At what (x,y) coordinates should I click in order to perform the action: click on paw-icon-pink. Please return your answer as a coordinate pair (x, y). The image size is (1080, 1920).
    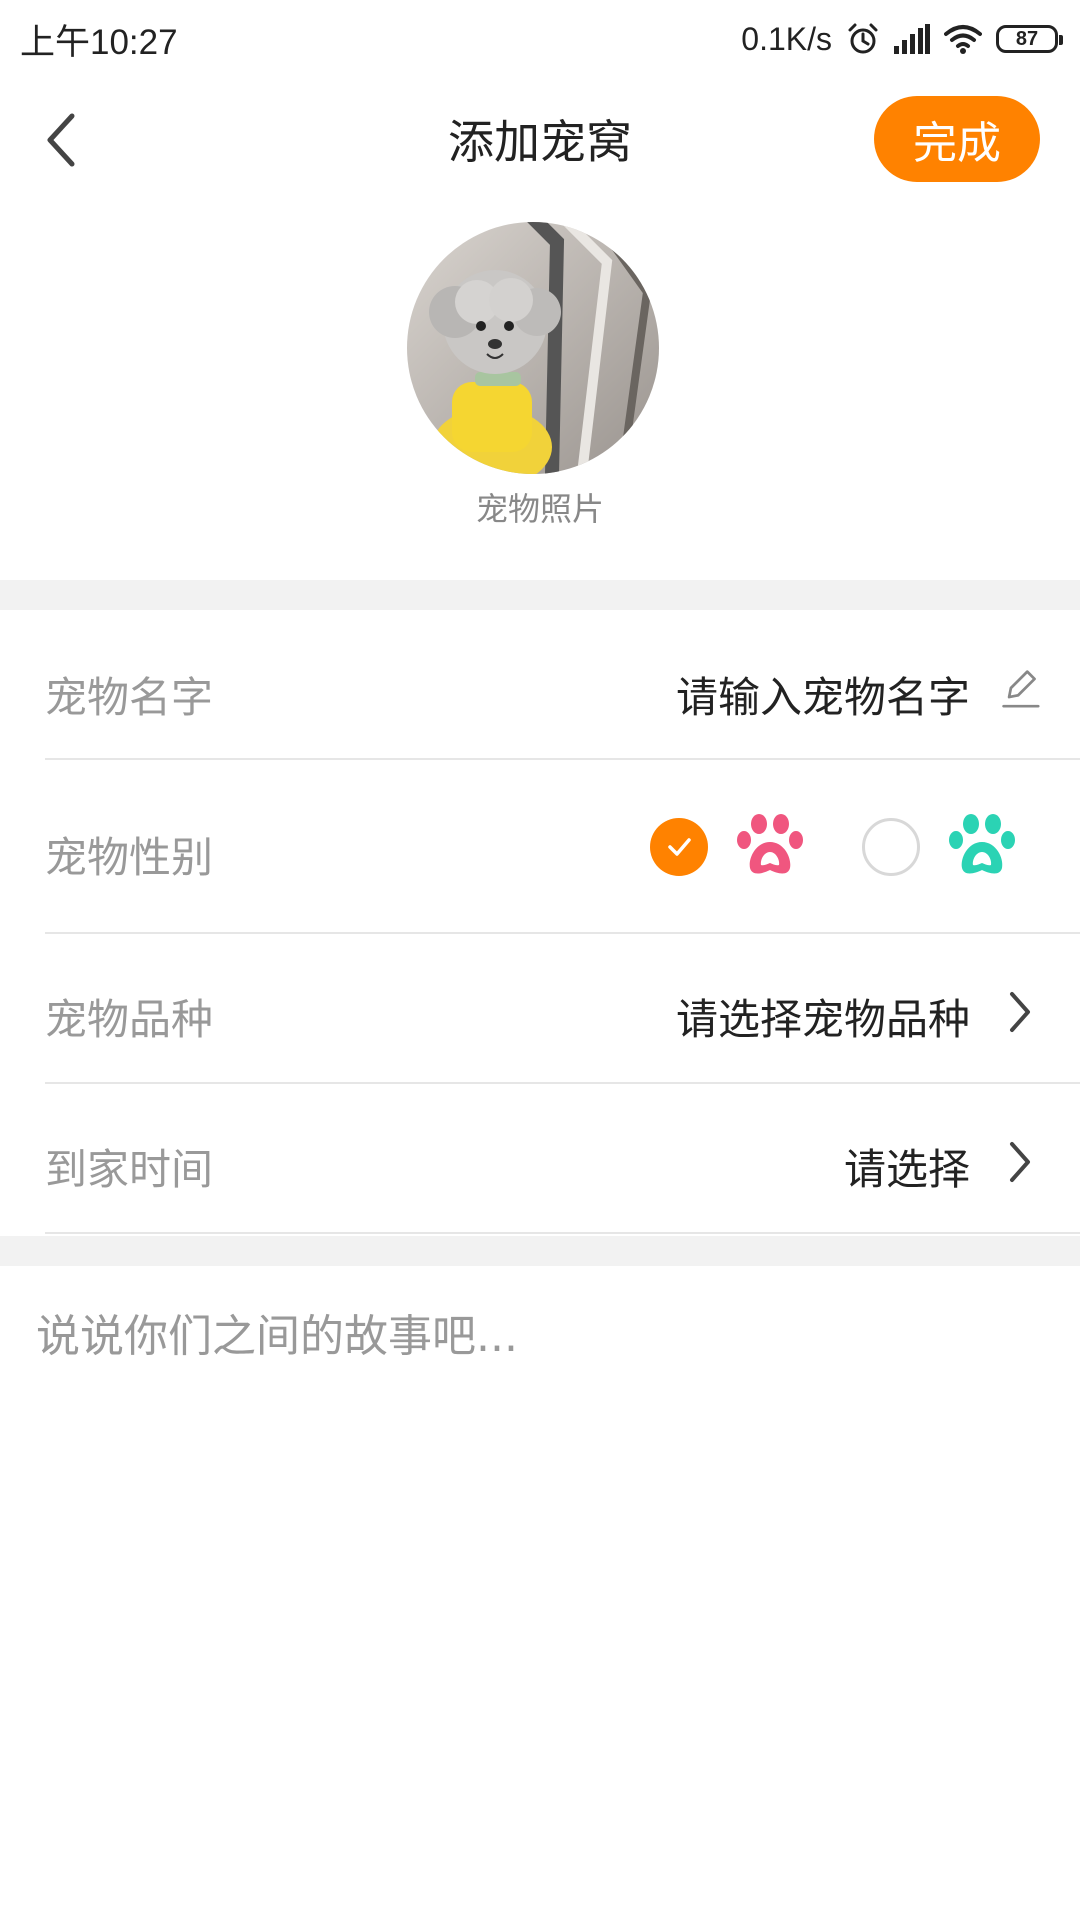
    Looking at the image, I should click on (770, 846).